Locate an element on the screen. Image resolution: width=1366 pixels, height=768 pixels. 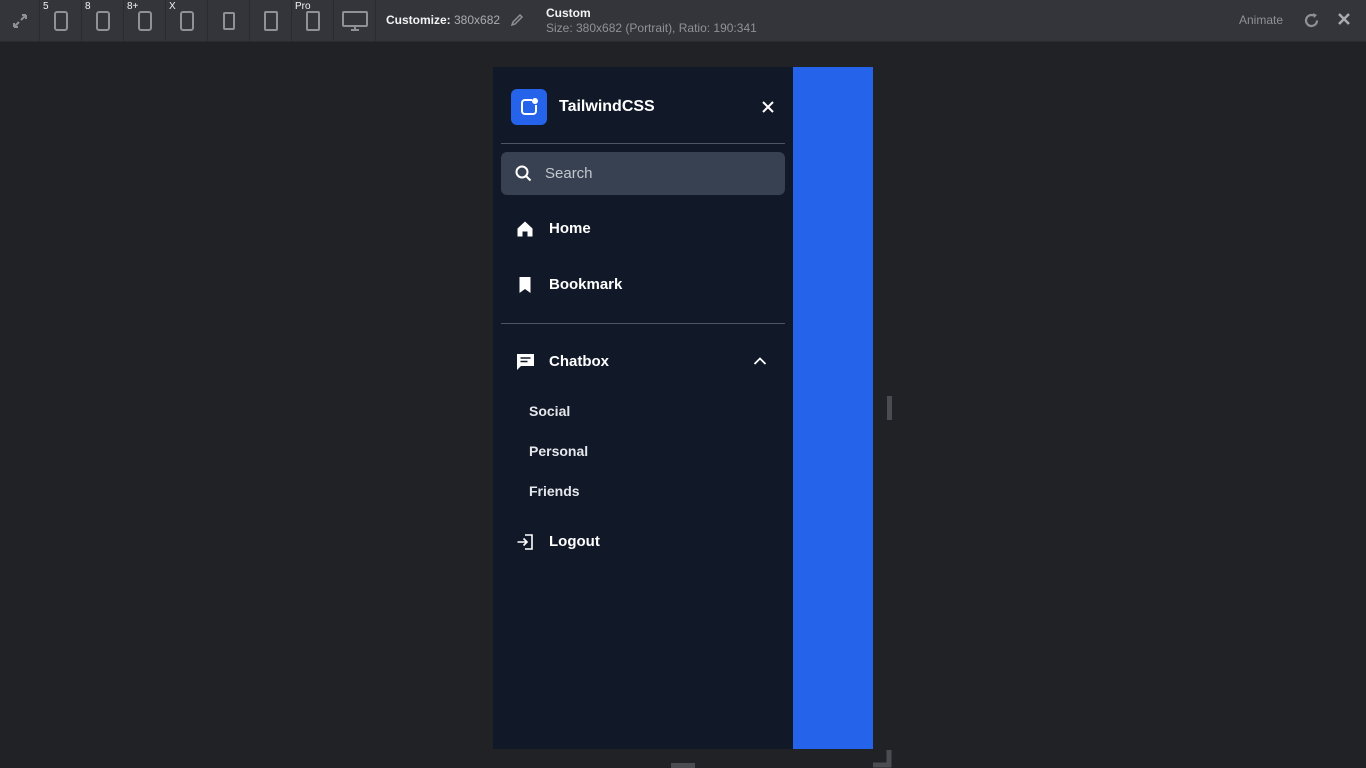
search-box is located at coordinates (643, 173).